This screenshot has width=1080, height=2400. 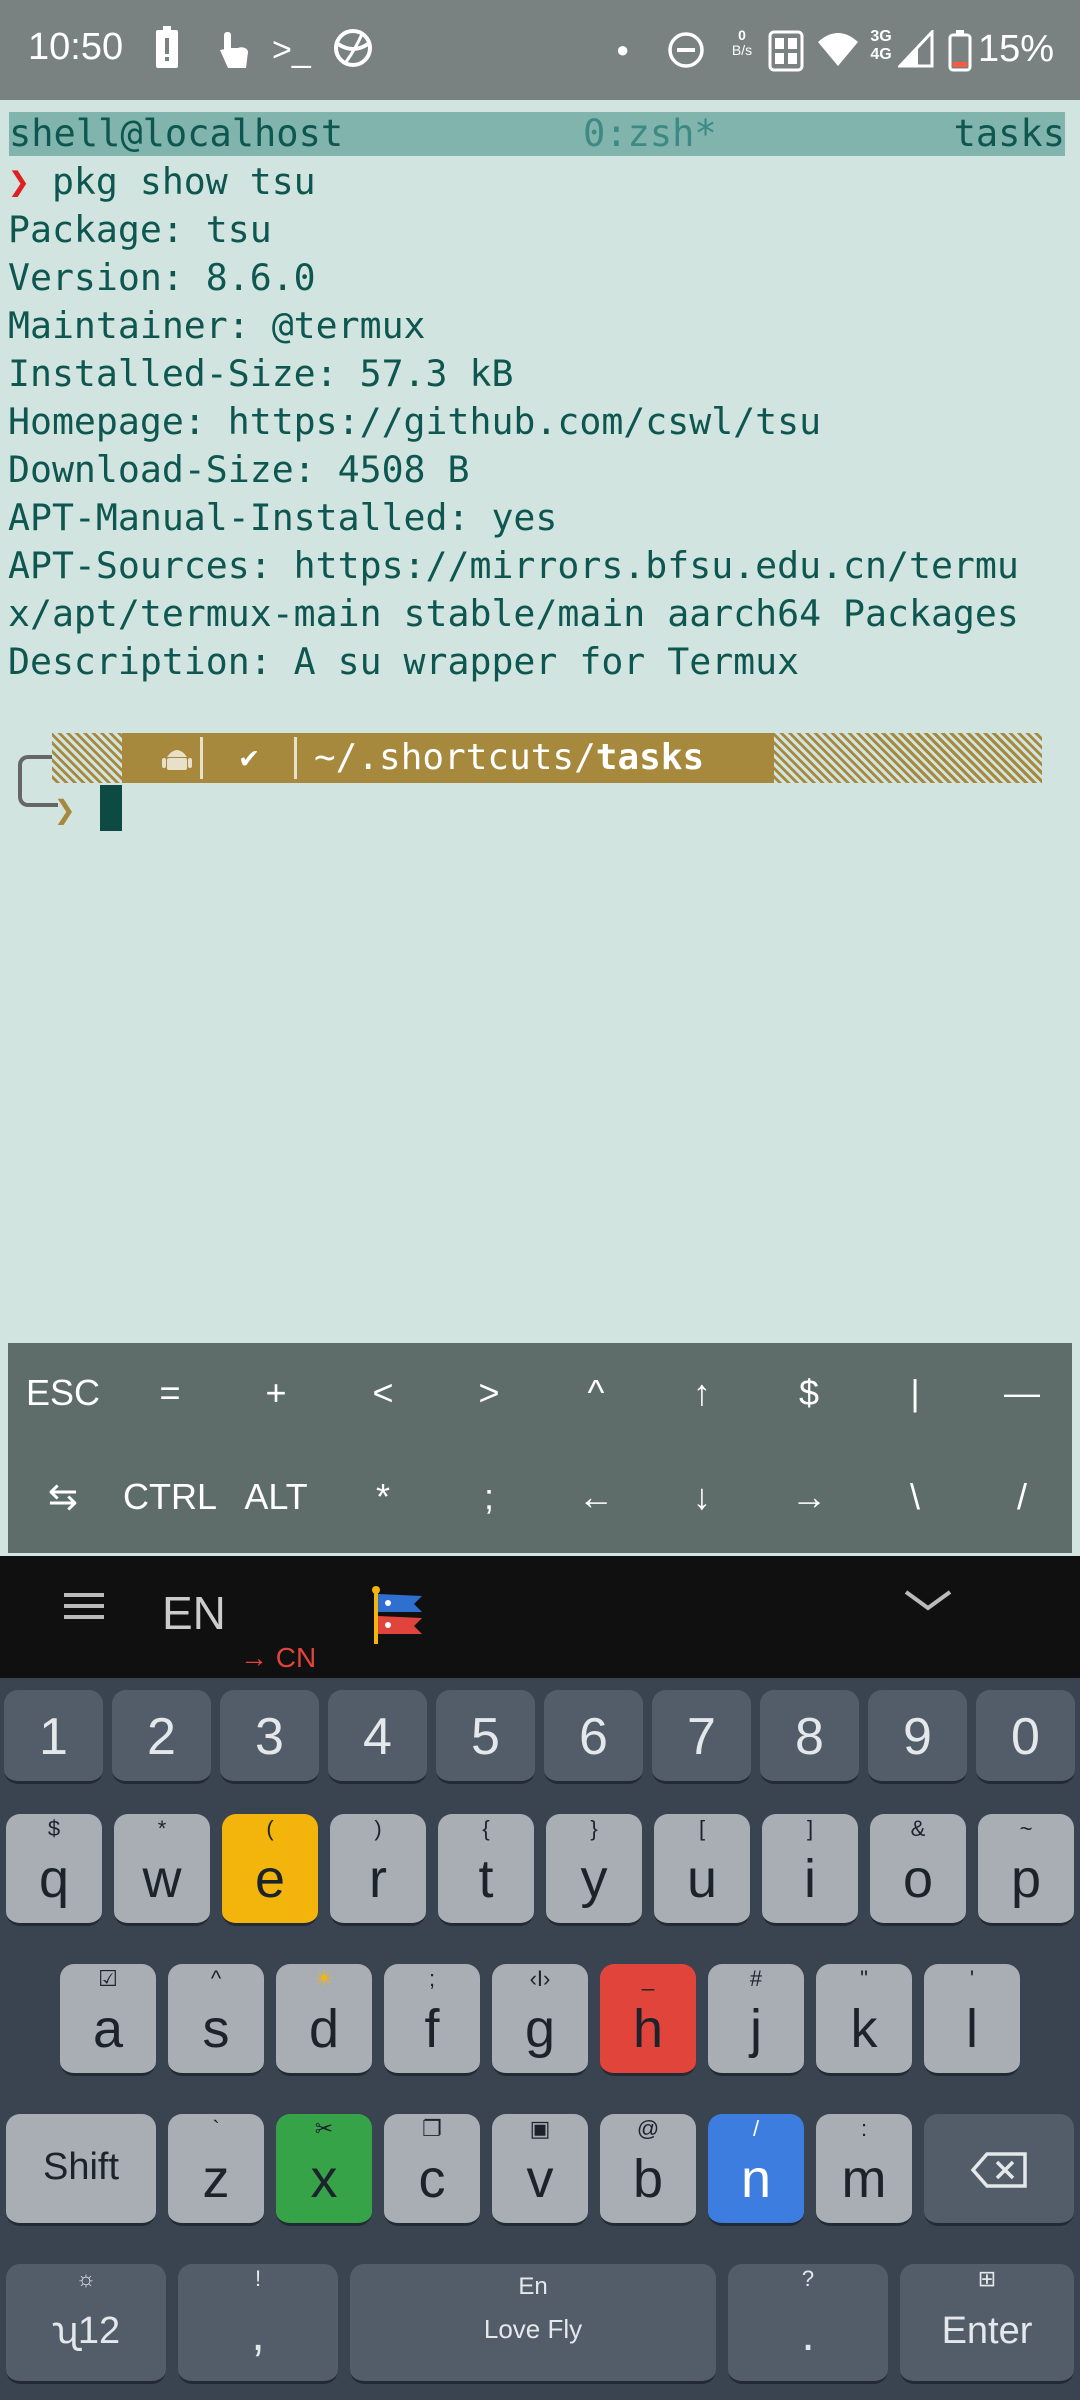 What do you see at coordinates (702, 1879) in the screenshot?
I see `key-u-label: u` at bounding box center [702, 1879].